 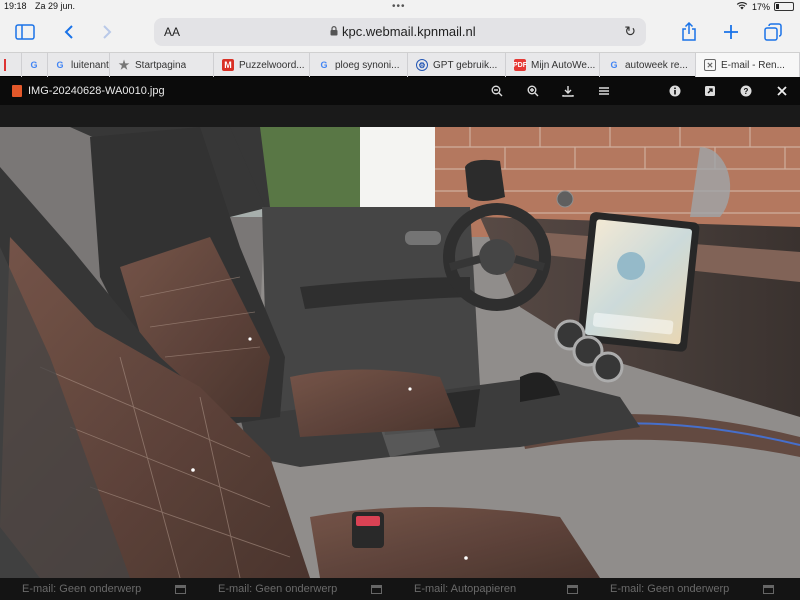 I want to click on close-icon, so click(x=782, y=91).